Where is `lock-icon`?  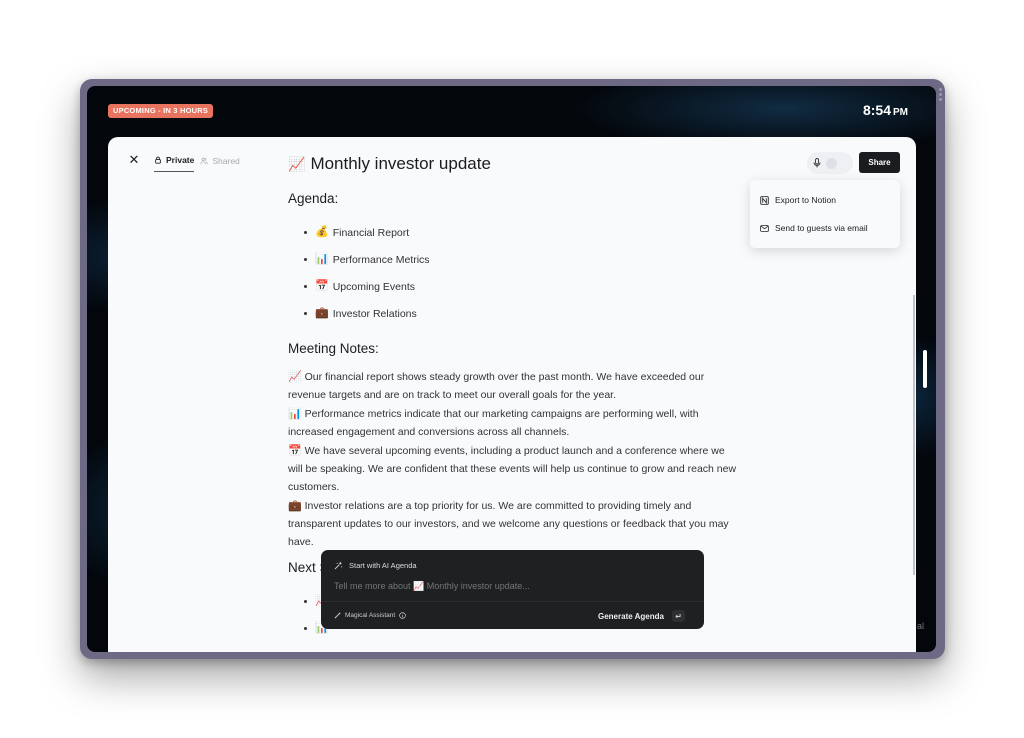
lock-icon is located at coordinates (158, 160).